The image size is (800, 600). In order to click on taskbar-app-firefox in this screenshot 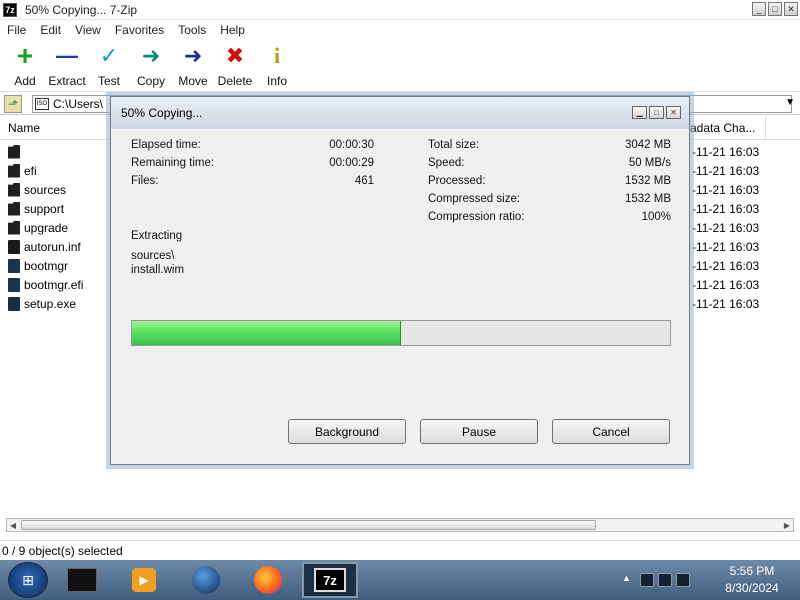, I will do `click(268, 580)`.